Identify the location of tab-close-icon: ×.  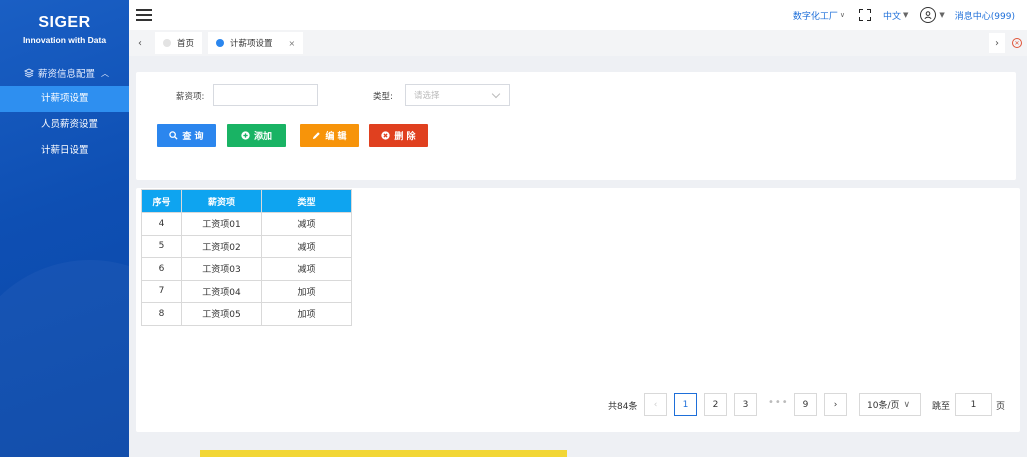
(292, 43).